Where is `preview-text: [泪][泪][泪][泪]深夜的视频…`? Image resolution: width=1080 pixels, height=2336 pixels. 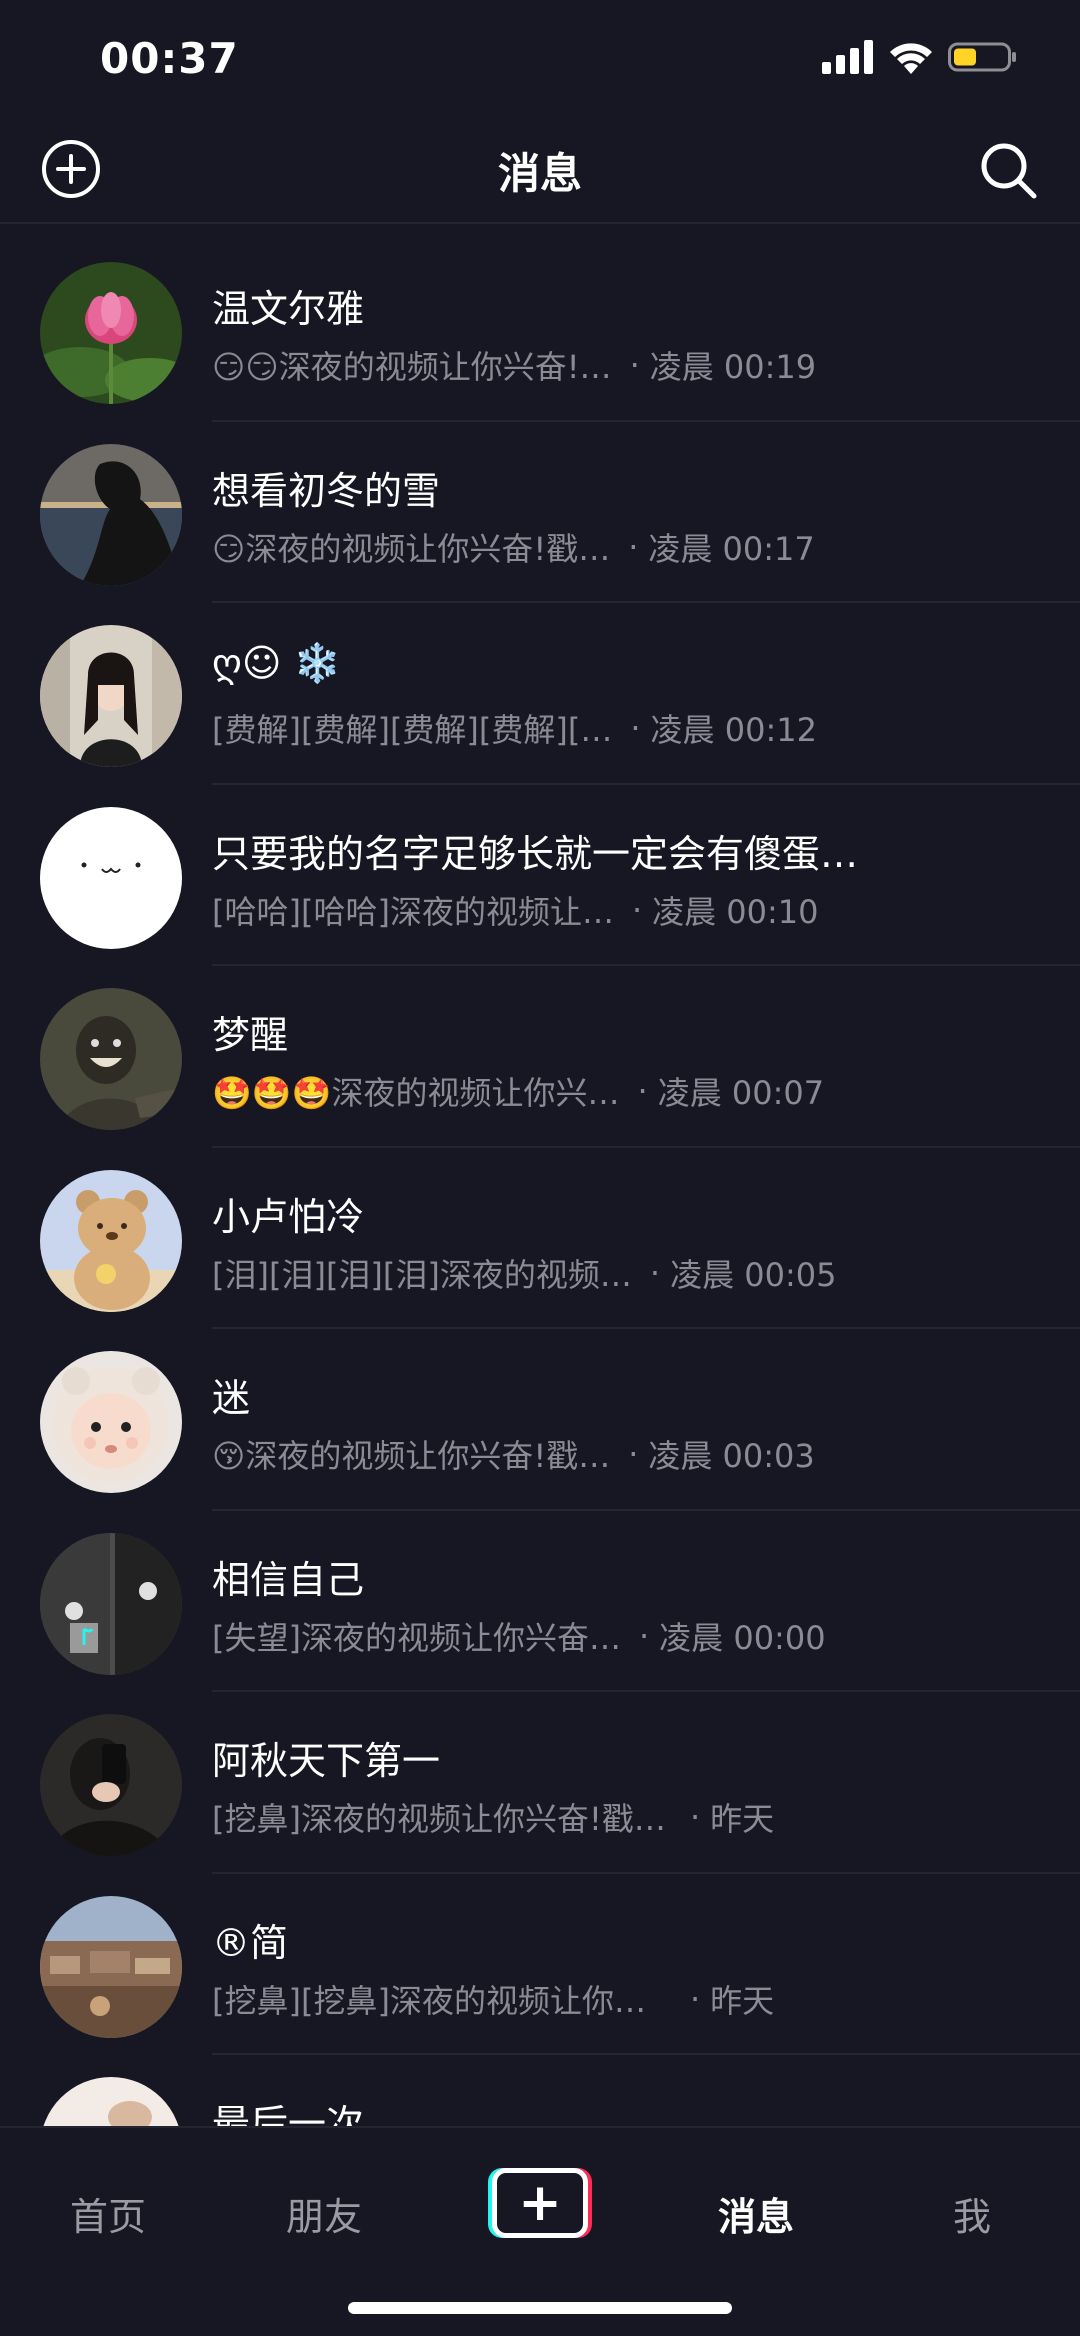 preview-text: [泪][泪][泪][泪]深夜的视频… is located at coordinates (422, 1274).